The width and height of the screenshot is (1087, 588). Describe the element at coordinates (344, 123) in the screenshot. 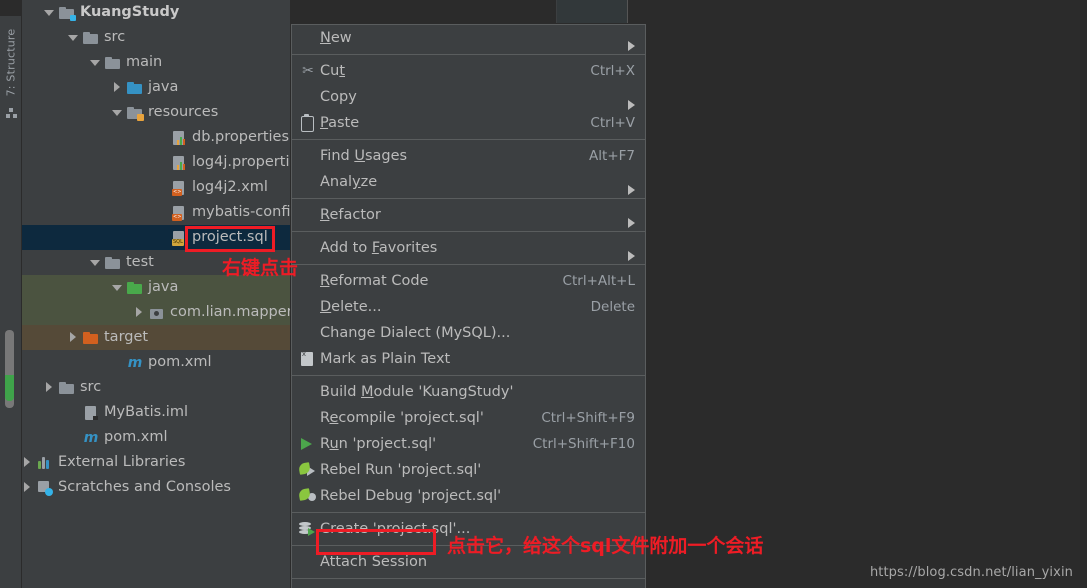

I see `menu-item-label-post: aste` at that location.